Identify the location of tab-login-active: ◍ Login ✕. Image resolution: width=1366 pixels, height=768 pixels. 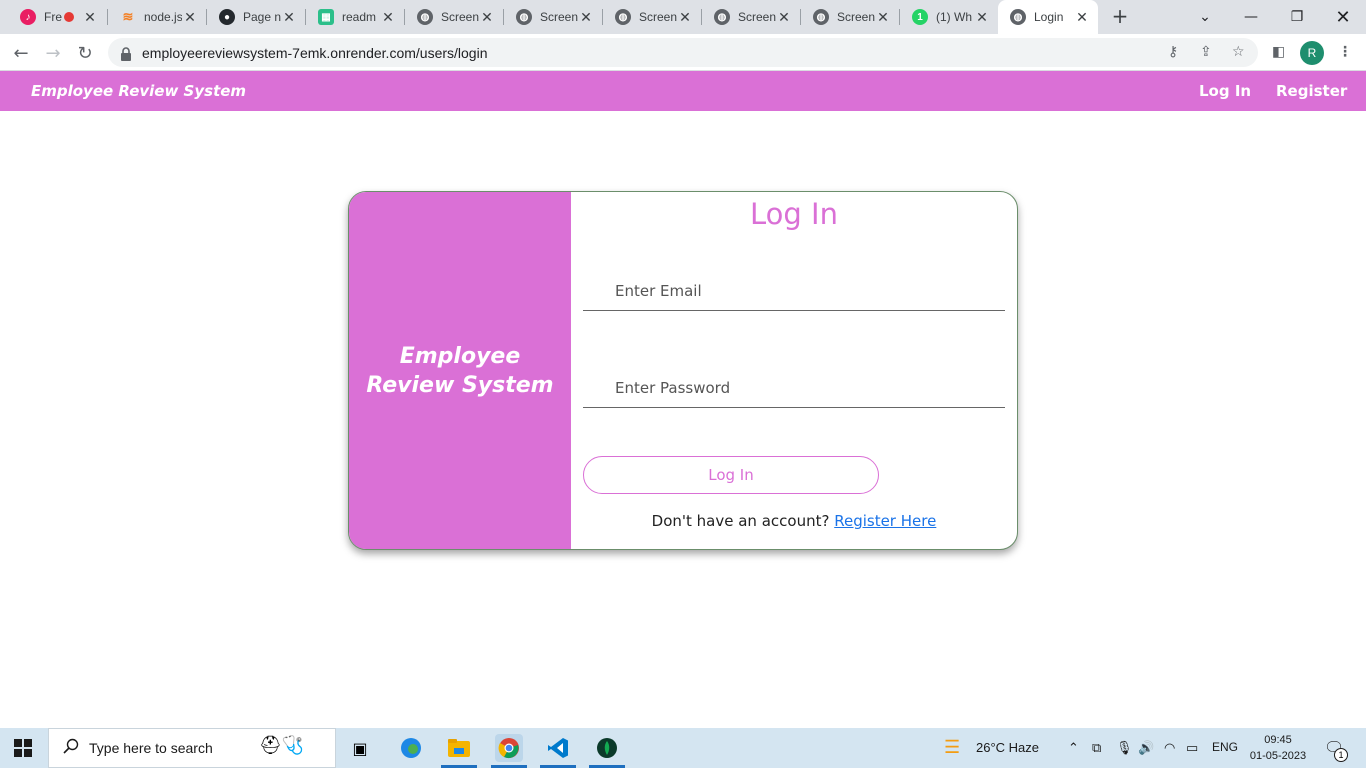
(1048, 17).